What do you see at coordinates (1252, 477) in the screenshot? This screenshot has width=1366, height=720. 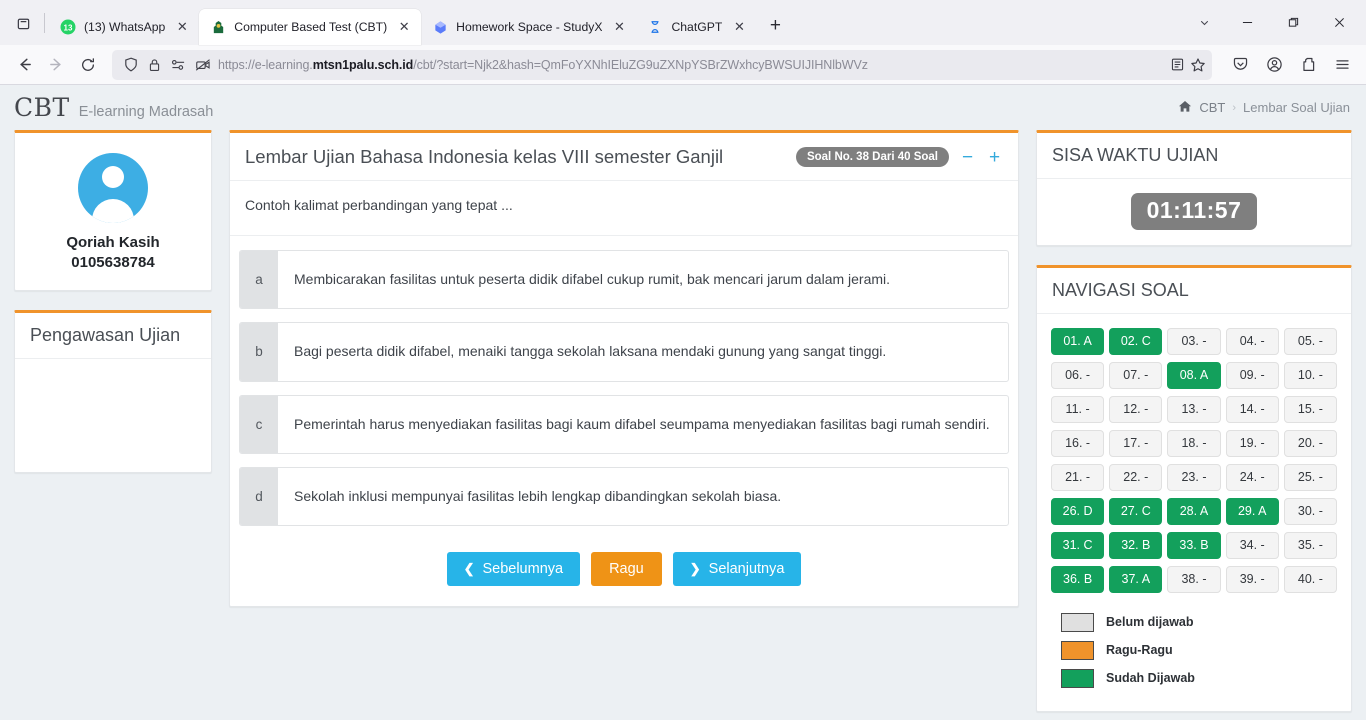 I see `nav-cell-24: 24. -` at bounding box center [1252, 477].